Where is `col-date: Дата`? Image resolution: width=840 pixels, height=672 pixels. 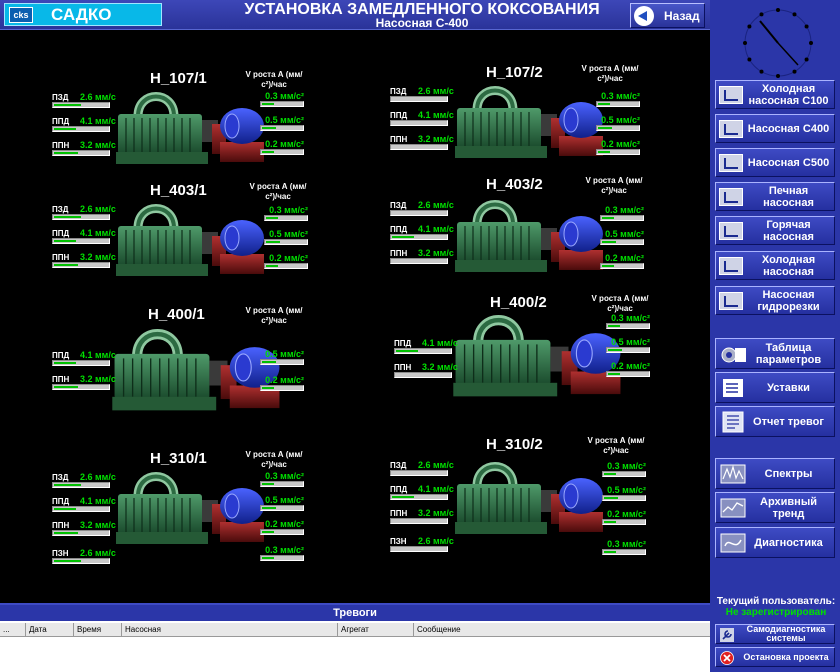
col-date: Дата is located at coordinates (50, 630).